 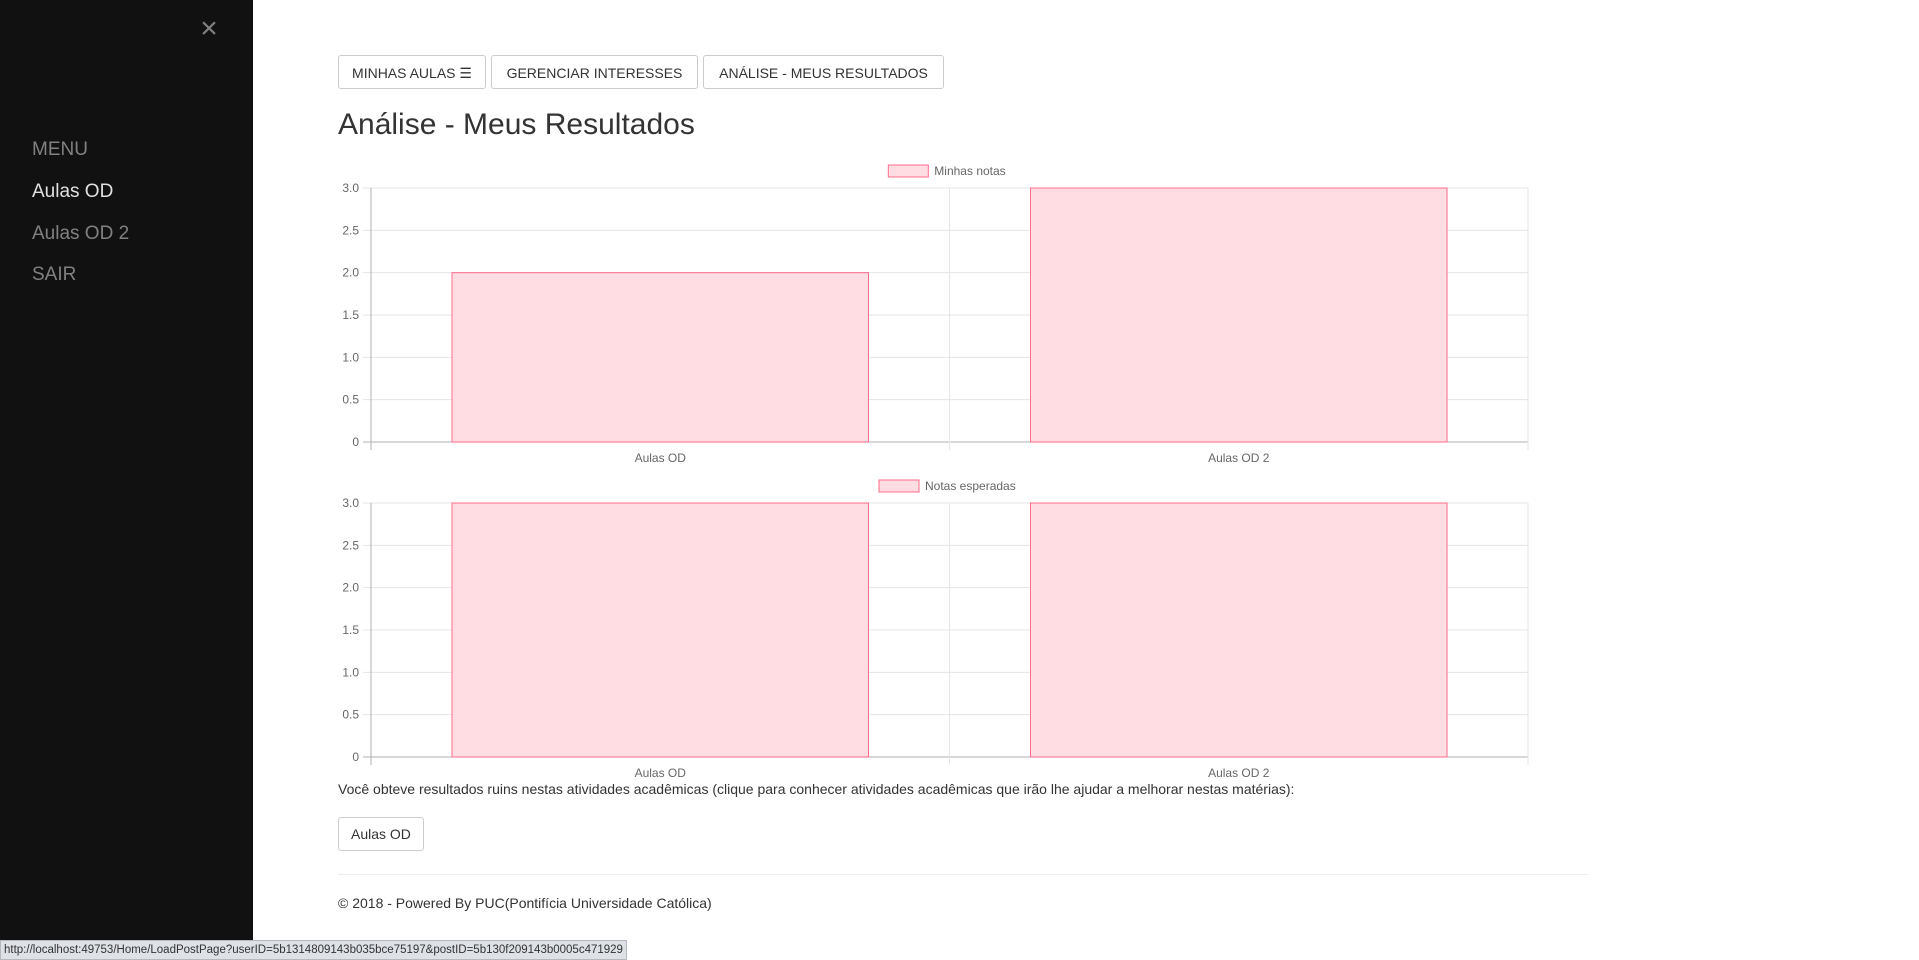 What do you see at coordinates (209, 29) in the screenshot?
I see `close-icon: ×` at bounding box center [209, 29].